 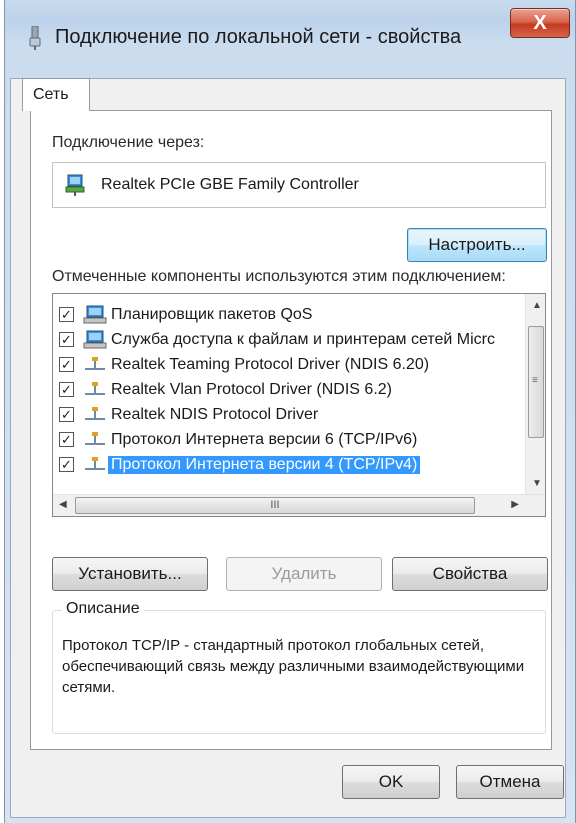 I want to click on remove-button: Удалить, so click(x=304, y=574).